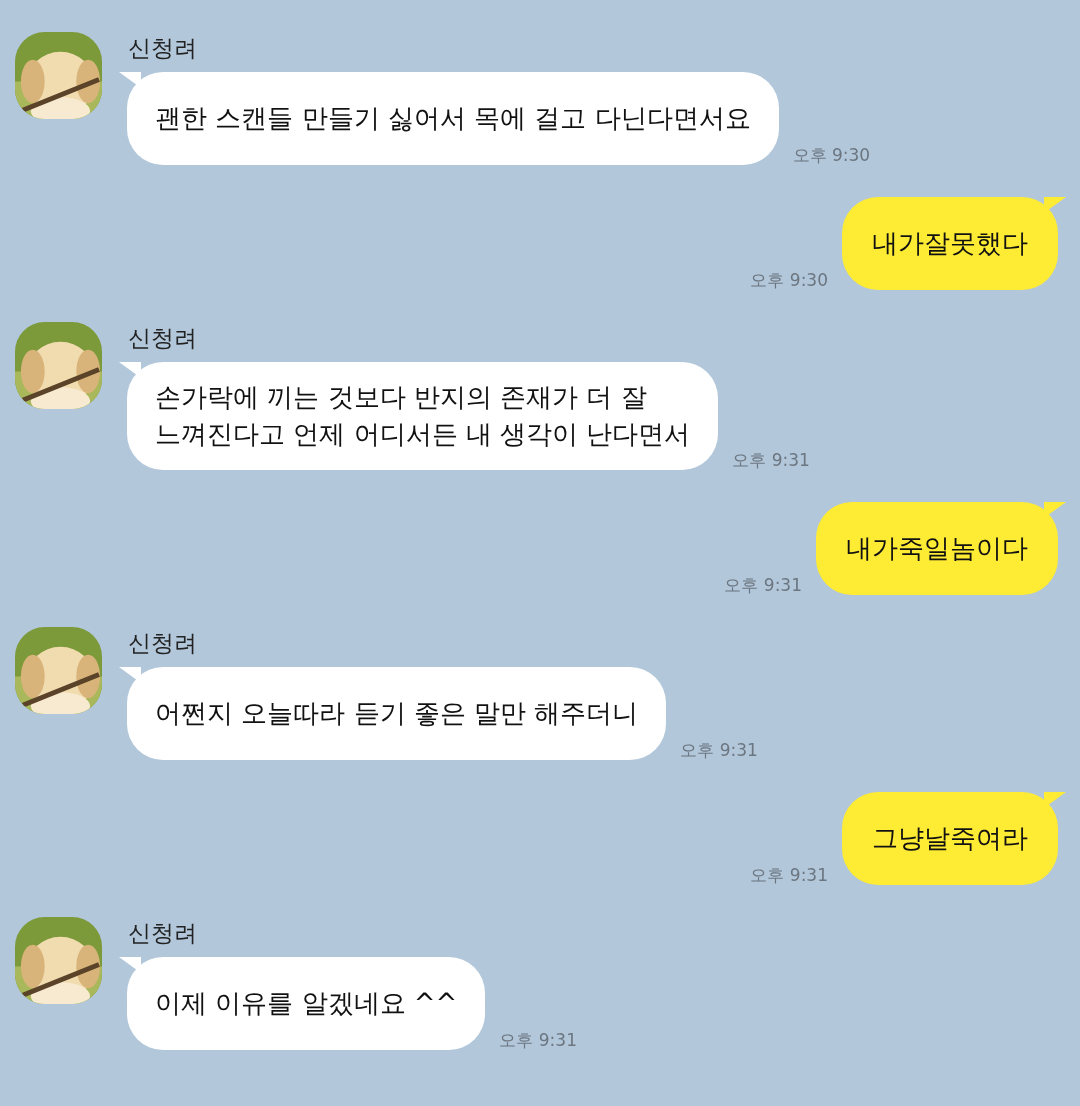  What do you see at coordinates (449, 118) in the screenshot?
I see `message-bubble: 괜한 스캔들 만들기 싫어서 목에 걸고 다닌다면서요` at bounding box center [449, 118].